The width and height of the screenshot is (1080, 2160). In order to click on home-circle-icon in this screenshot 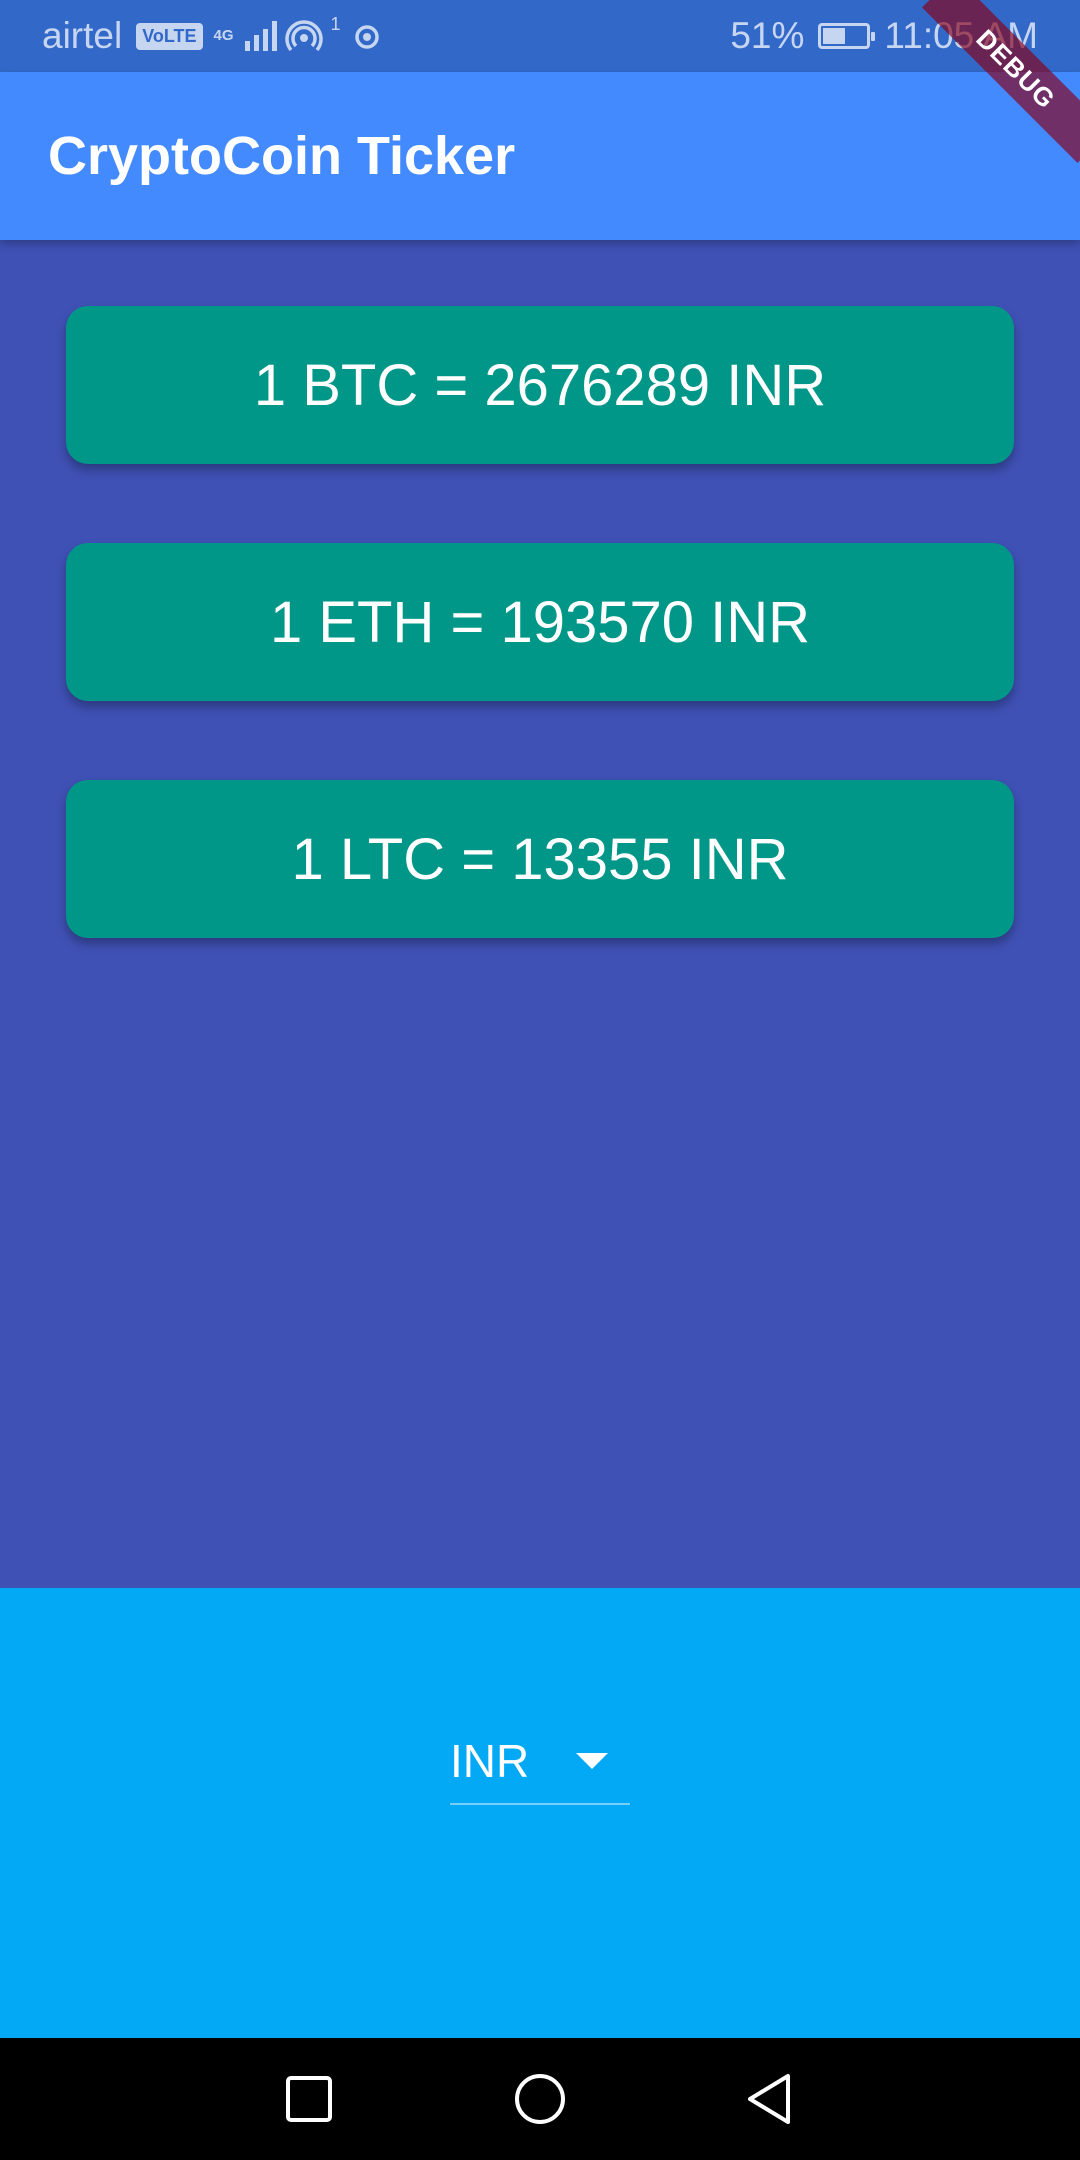, I will do `click(540, 2099)`.